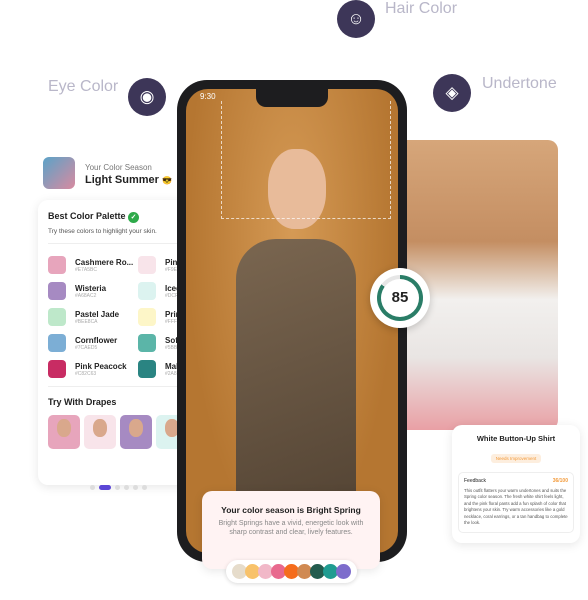 This screenshot has height=600, width=588. I want to click on drapes-title: Try With Drapes, so click(118, 396).